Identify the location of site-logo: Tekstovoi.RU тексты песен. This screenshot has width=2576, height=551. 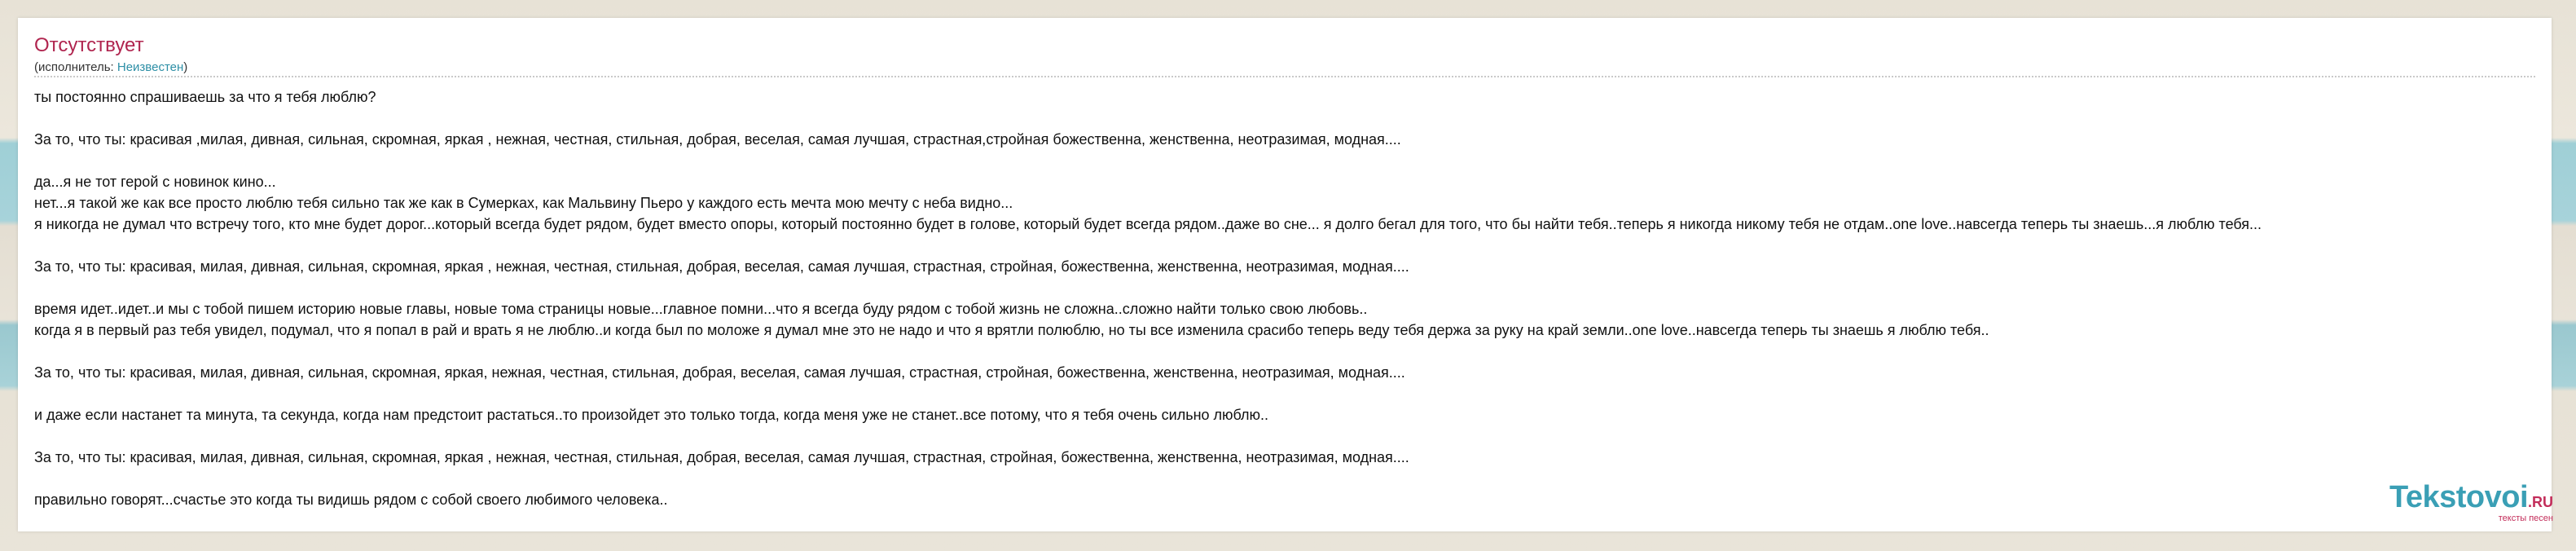
(2471, 502).